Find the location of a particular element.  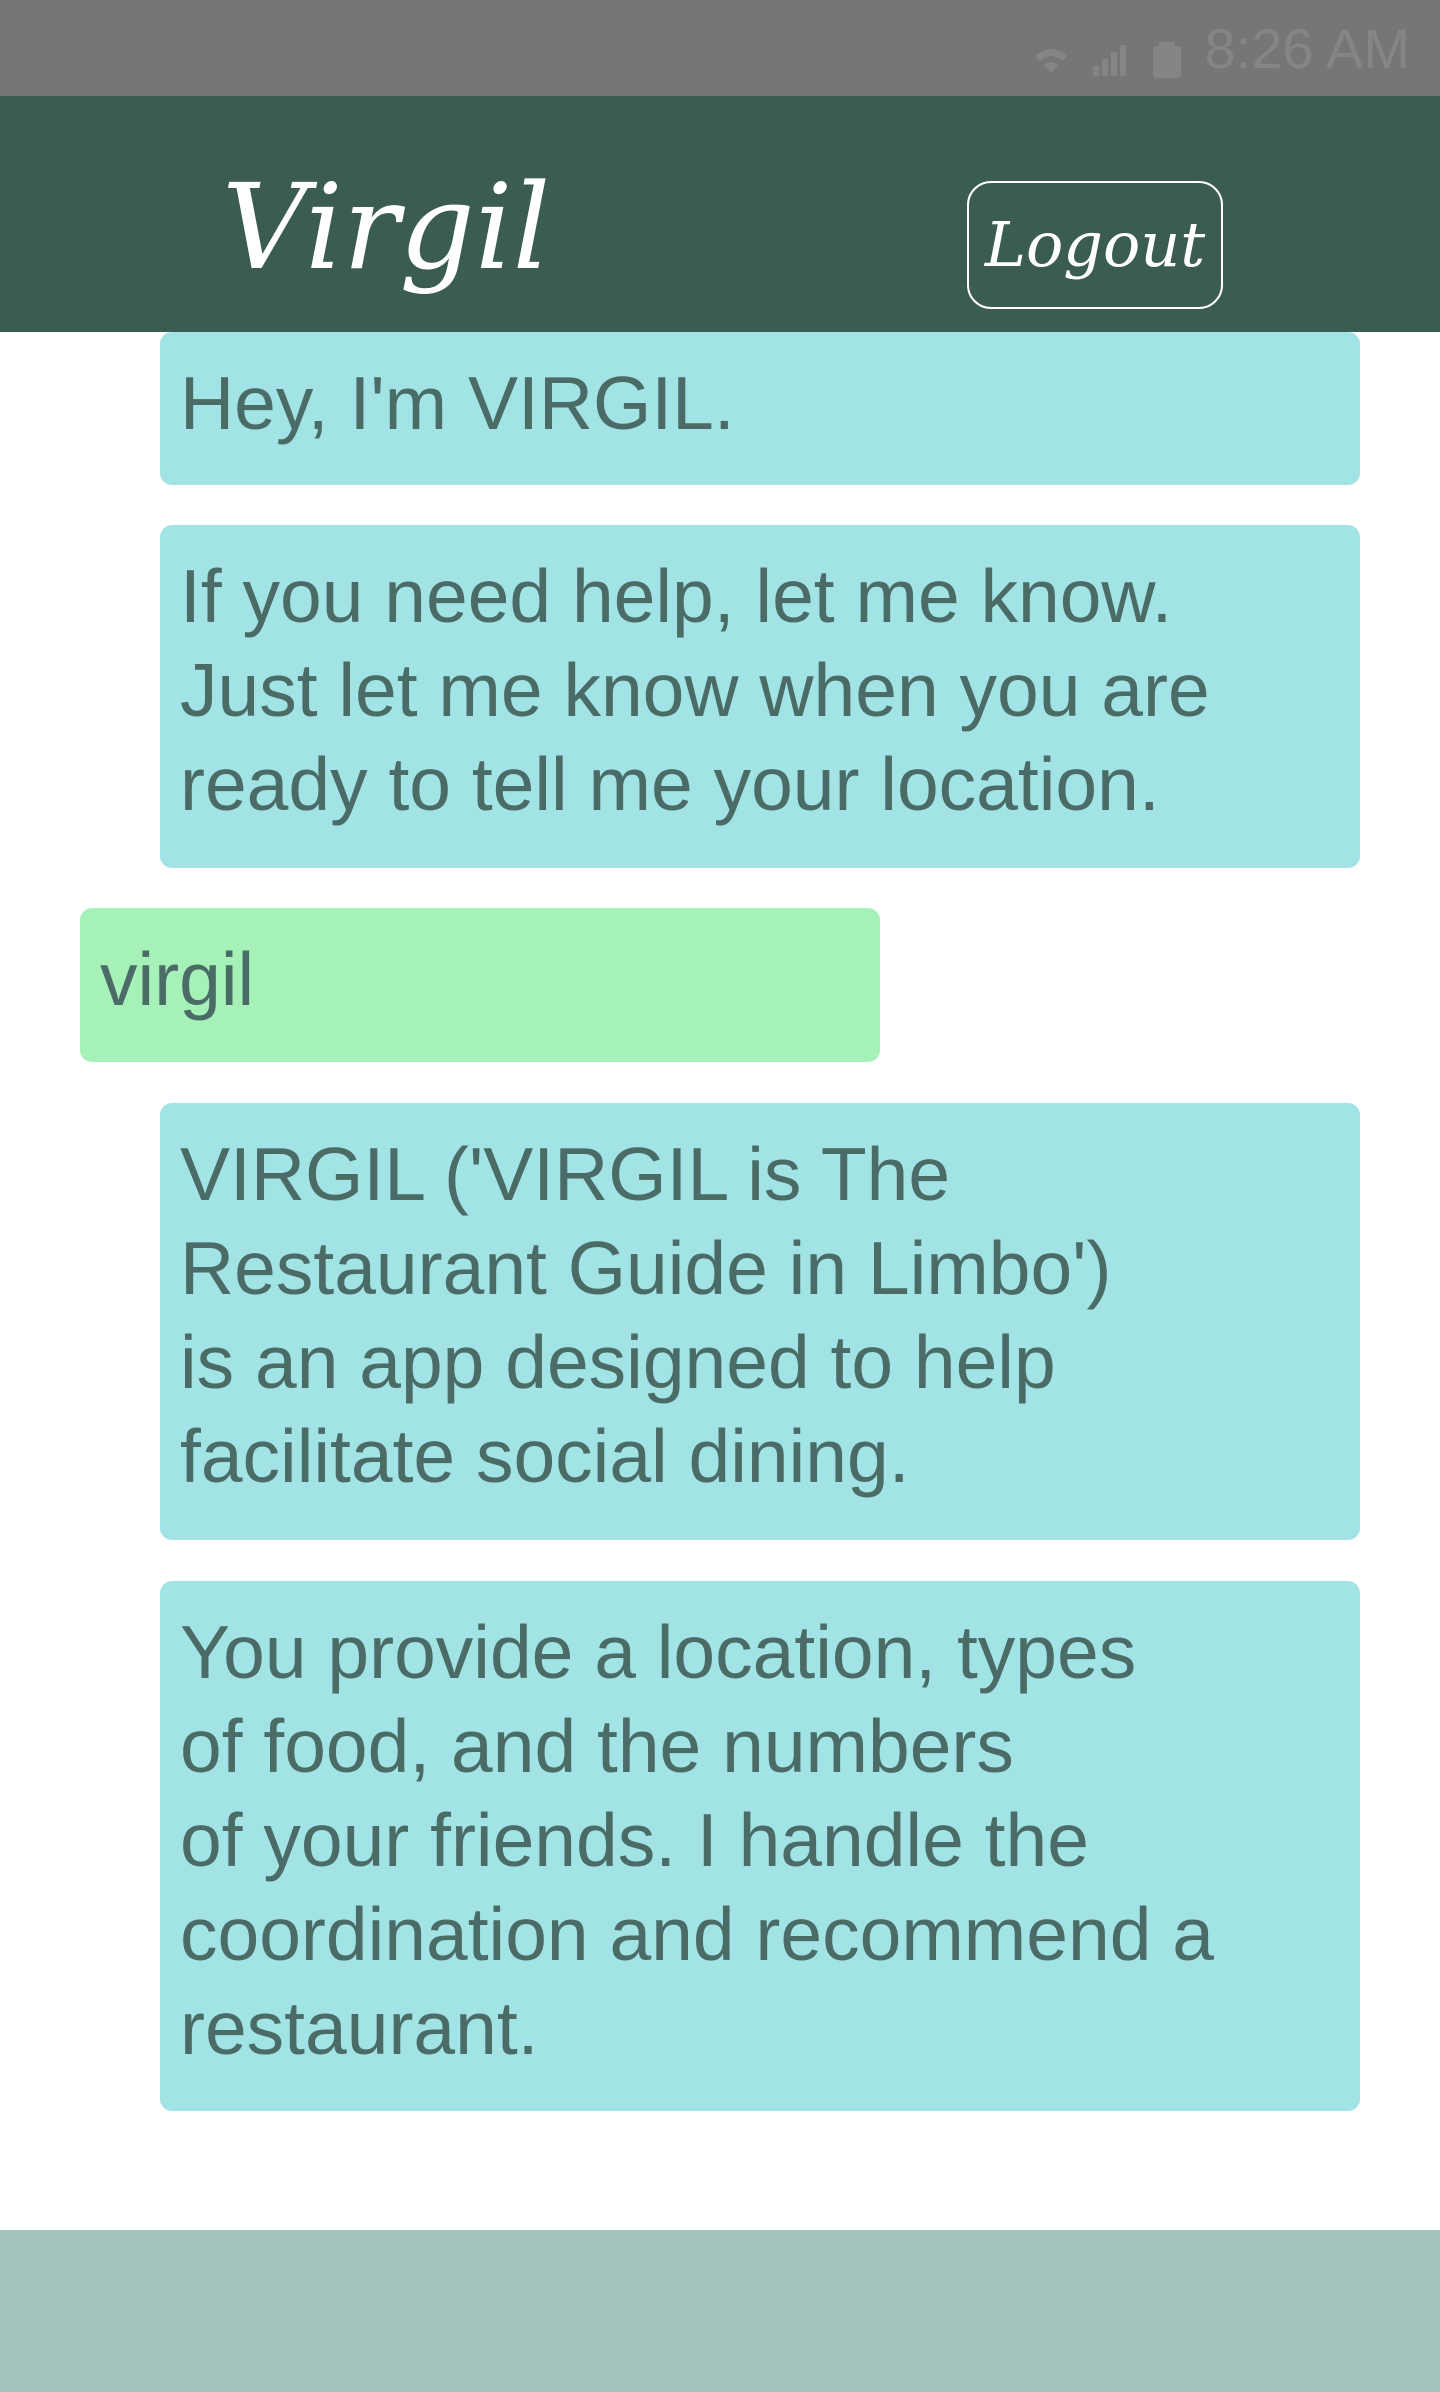

message-line: VIRGIL ('VIRGIL is The is located at coordinates (565, 1174).